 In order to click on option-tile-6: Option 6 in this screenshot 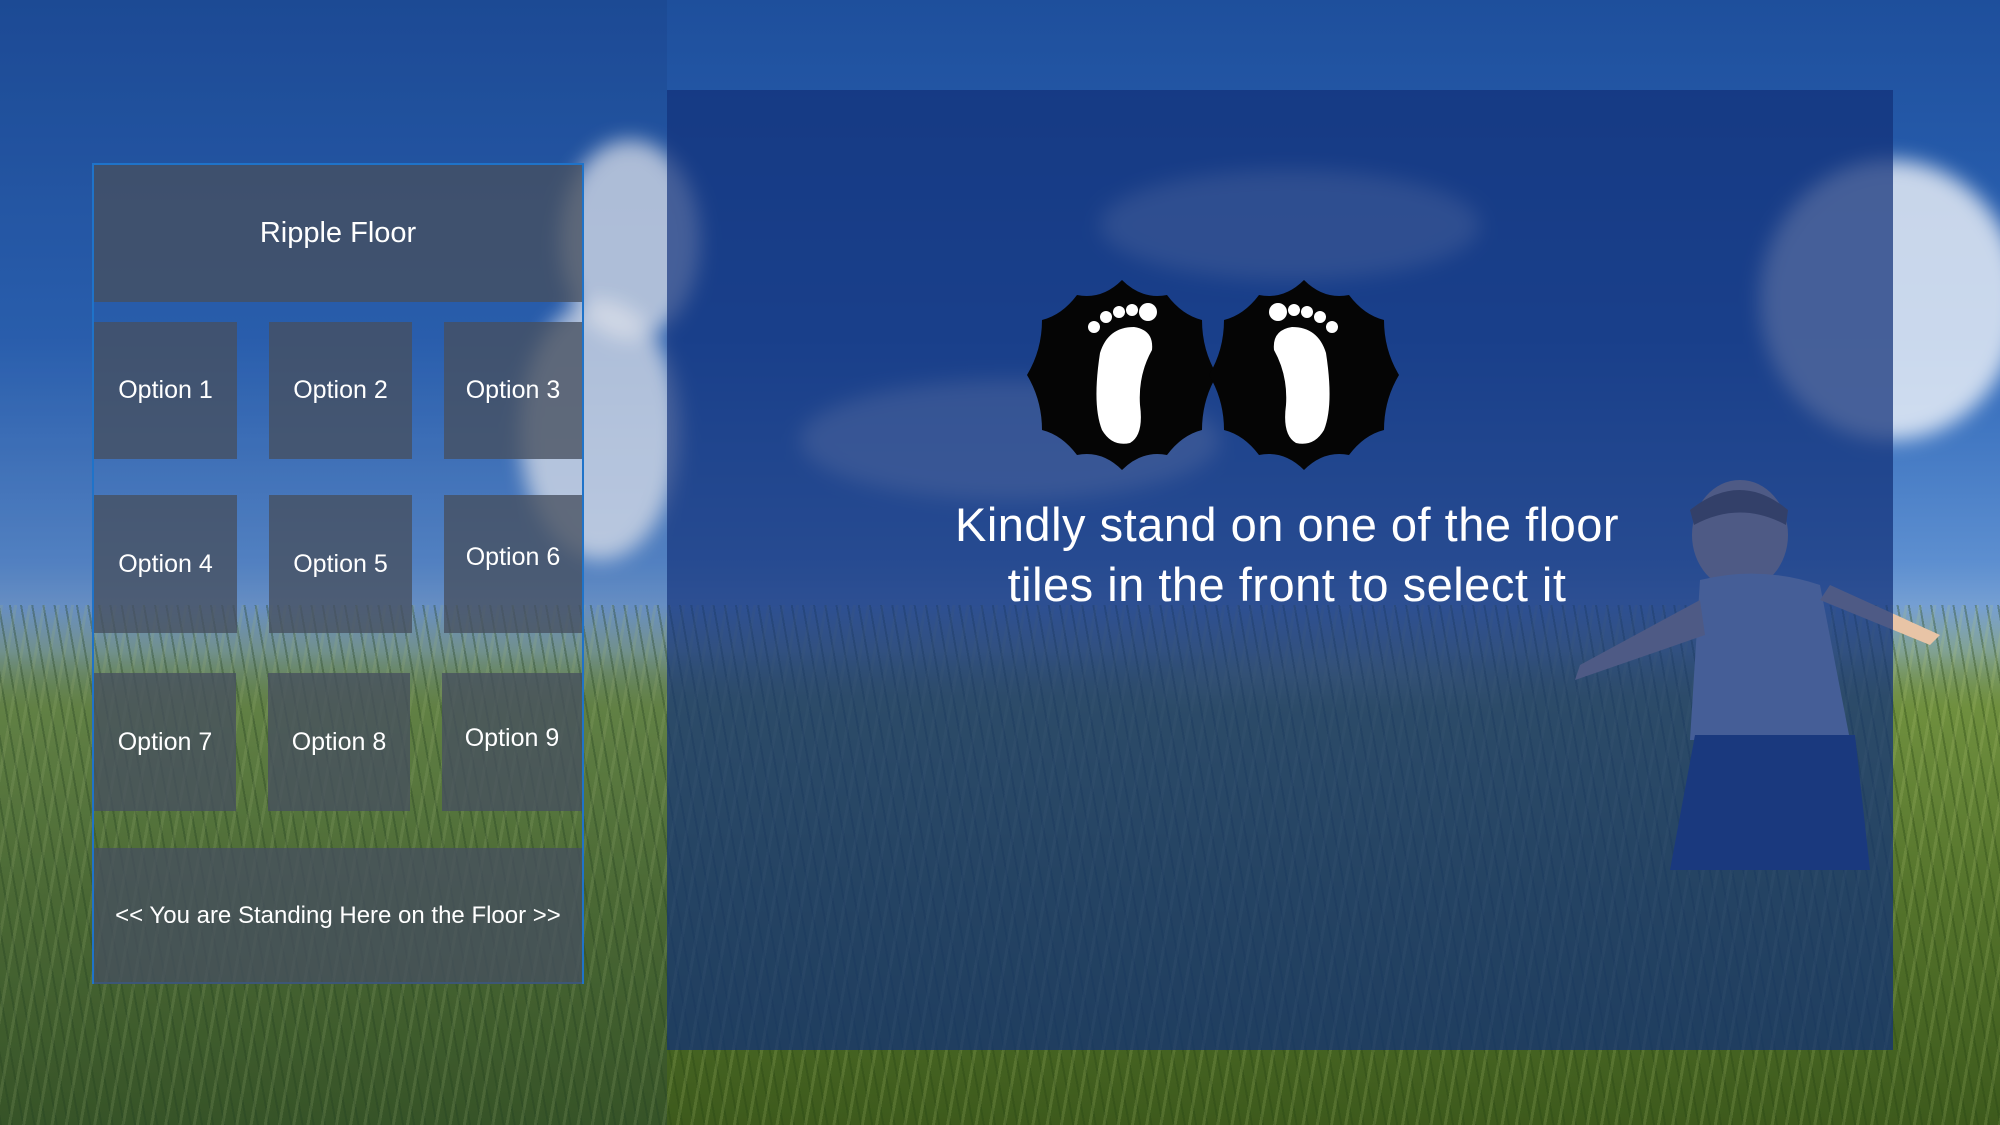, I will do `click(513, 564)`.